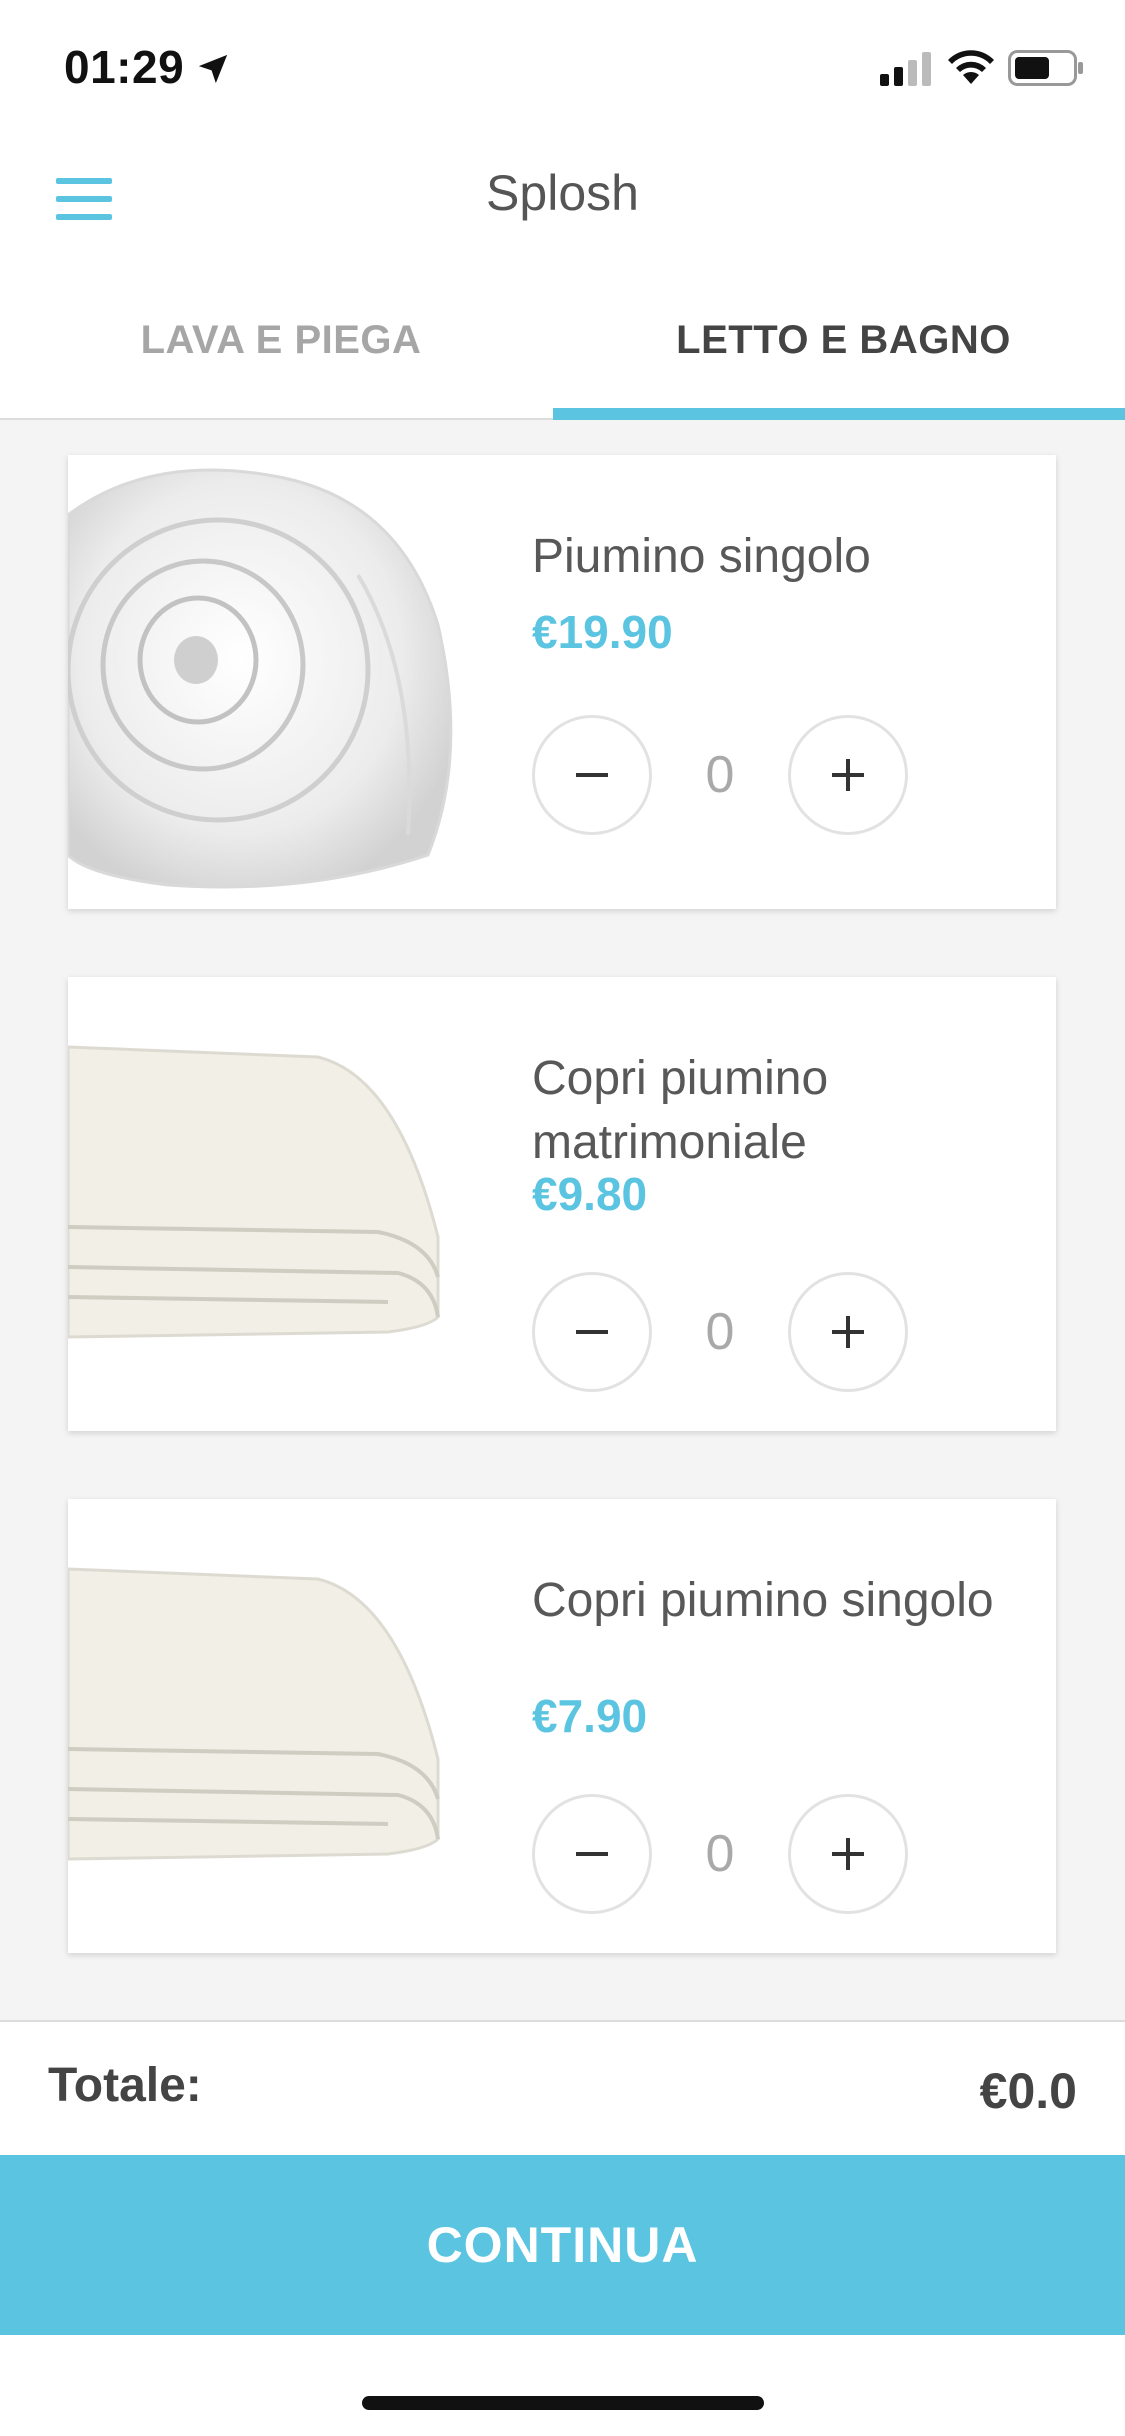  Describe the element at coordinates (590, 1194) in the screenshot. I see `product-price: €9.80` at that location.